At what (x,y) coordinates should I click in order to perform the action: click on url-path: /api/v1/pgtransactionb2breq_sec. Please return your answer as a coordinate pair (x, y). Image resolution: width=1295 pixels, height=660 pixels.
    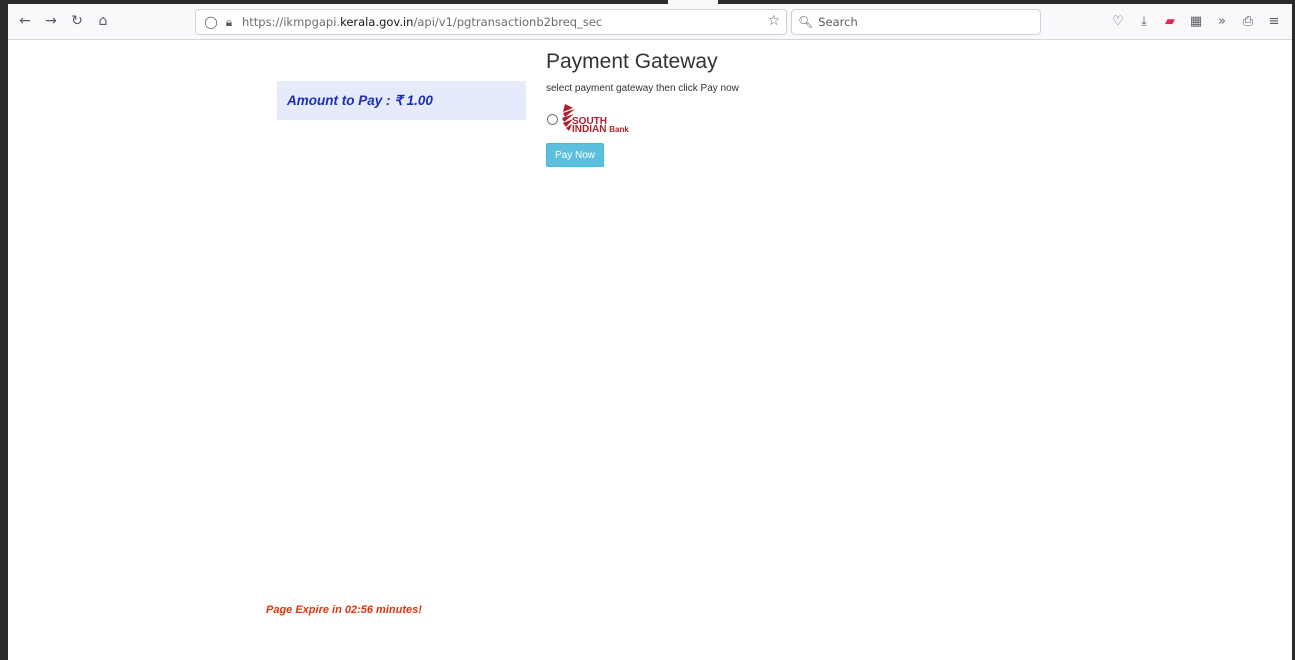
    Looking at the image, I should click on (508, 22).